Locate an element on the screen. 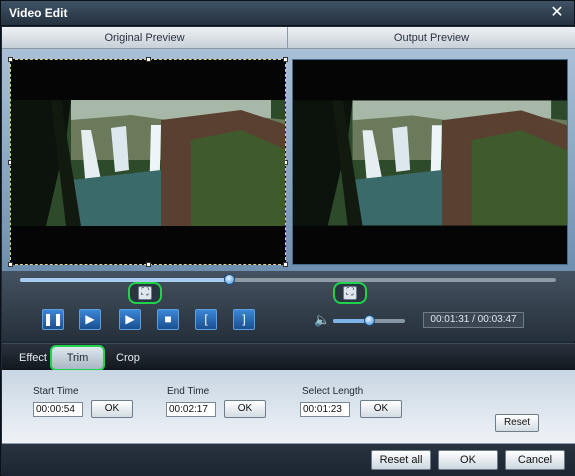 The height and width of the screenshot is (476, 575). reset-button: Reset is located at coordinates (517, 423).